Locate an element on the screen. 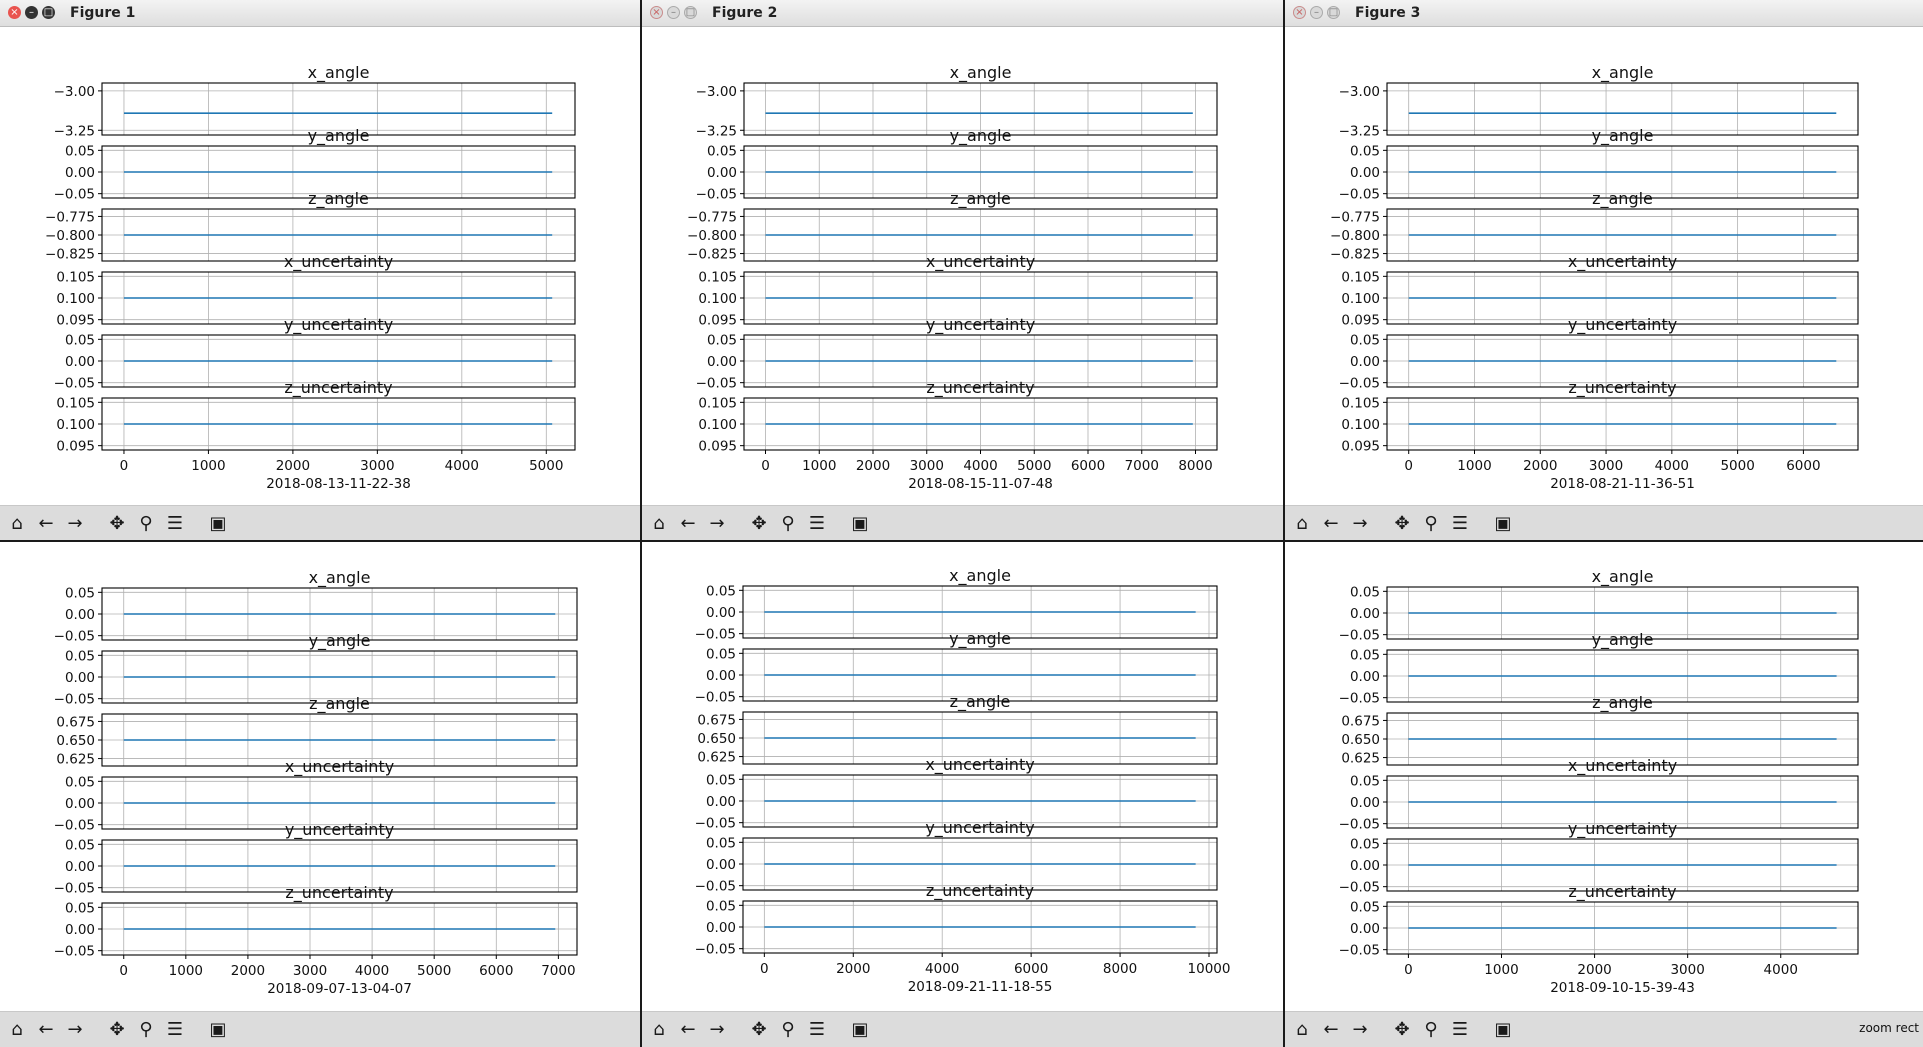 This screenshot has width=1923, height=1047. window-titlebar: × – □ Figure 2 is located at coordinates (962, 13).